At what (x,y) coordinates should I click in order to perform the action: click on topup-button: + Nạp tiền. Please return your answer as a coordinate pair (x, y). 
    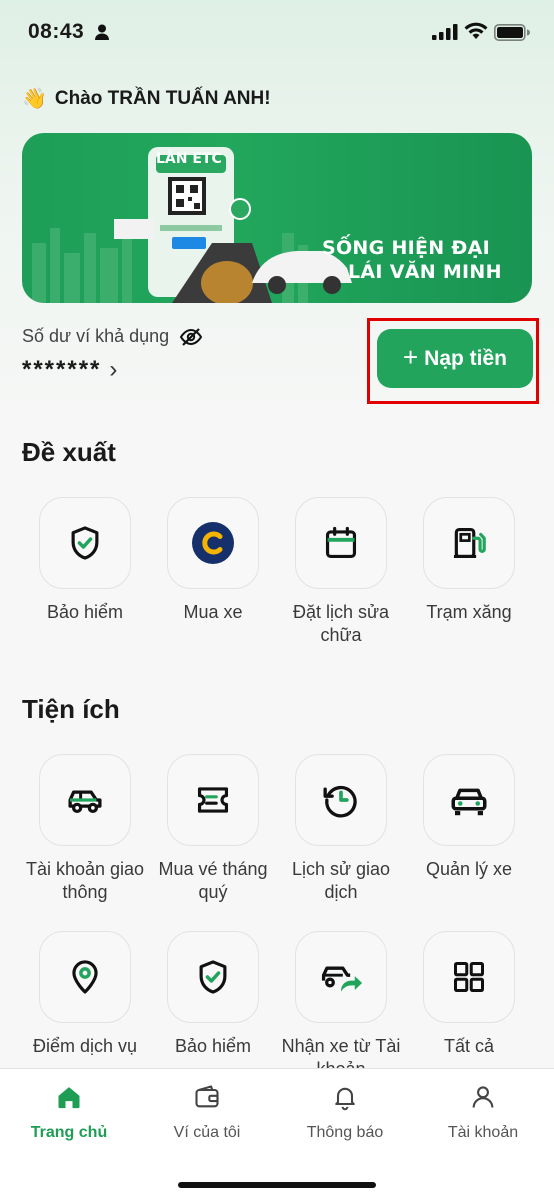
    Looking at the image, I should click on (455, 358).